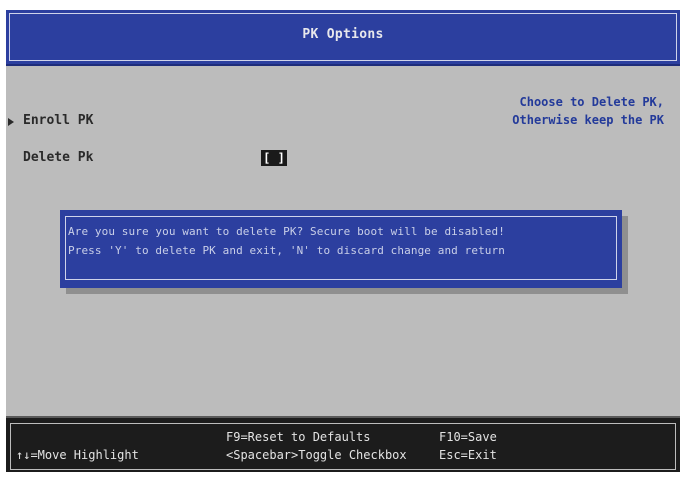 This screenshot has height=482, width=686. Describe the element at coordinates (343, 34) in the screenshot. I see `page-title: PK Options` at that location.